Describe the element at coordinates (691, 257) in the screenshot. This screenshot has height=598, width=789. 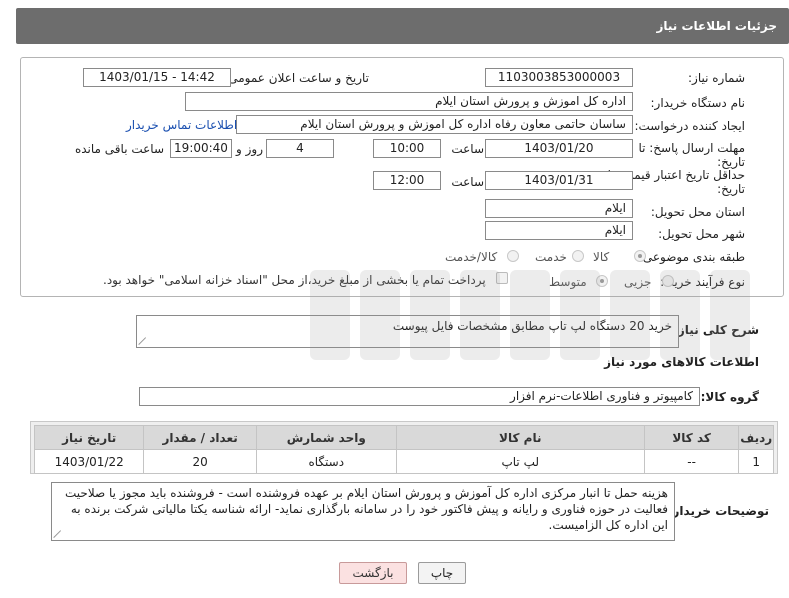
I see `category-label: طبقه بندی موضوعی:` at that location.